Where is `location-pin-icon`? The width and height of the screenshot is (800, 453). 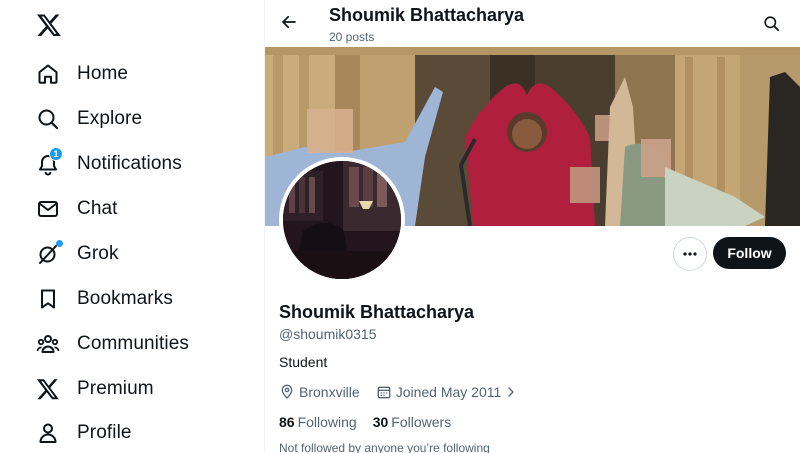
location-pin-icon is located at coordinates (287, 391).